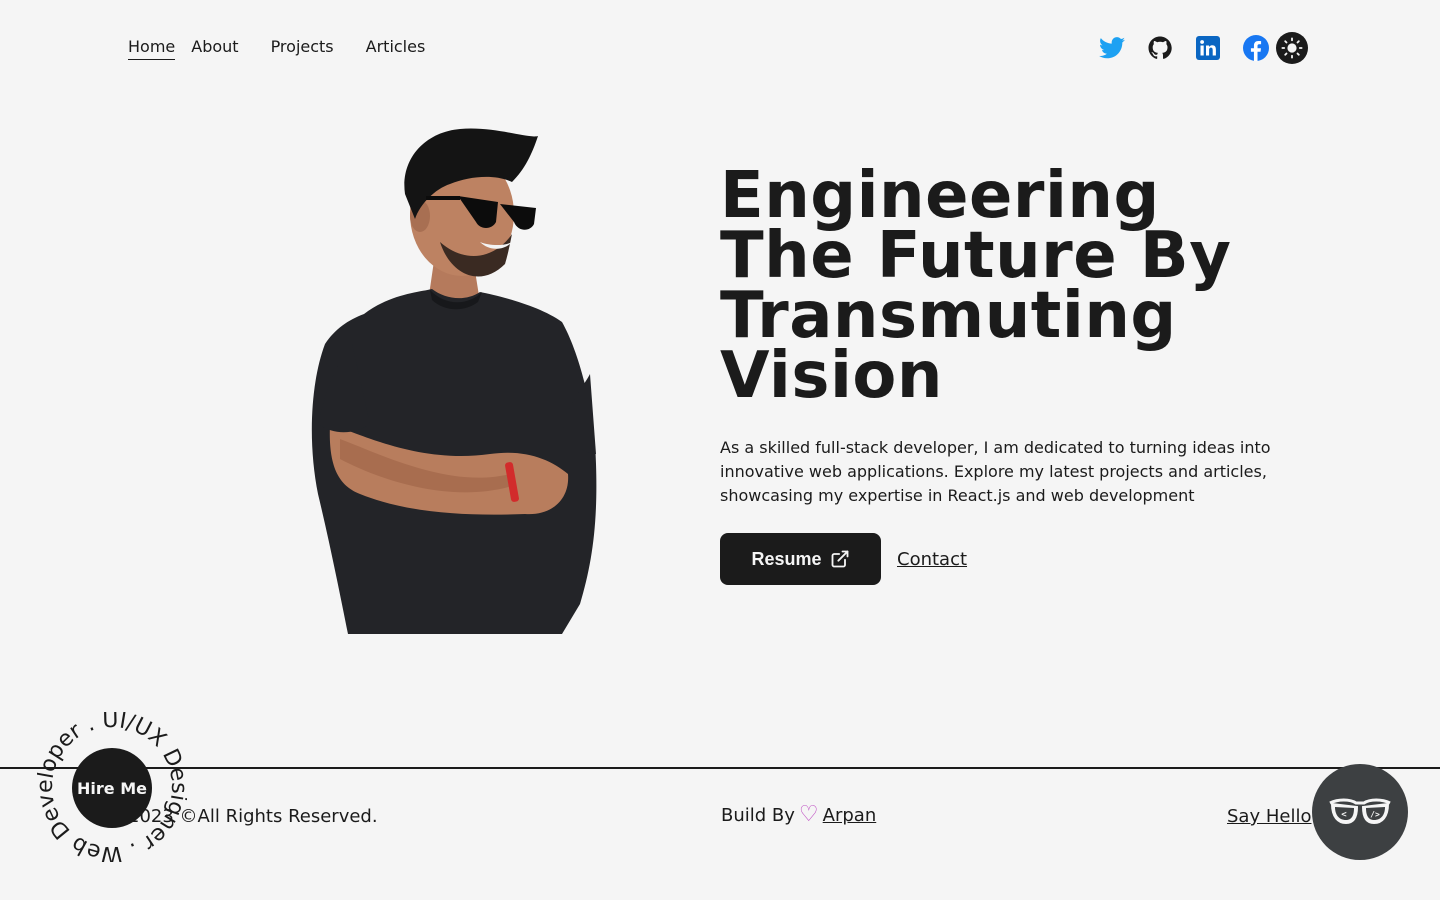  I want to click on github-icon, so click(1160, 47).